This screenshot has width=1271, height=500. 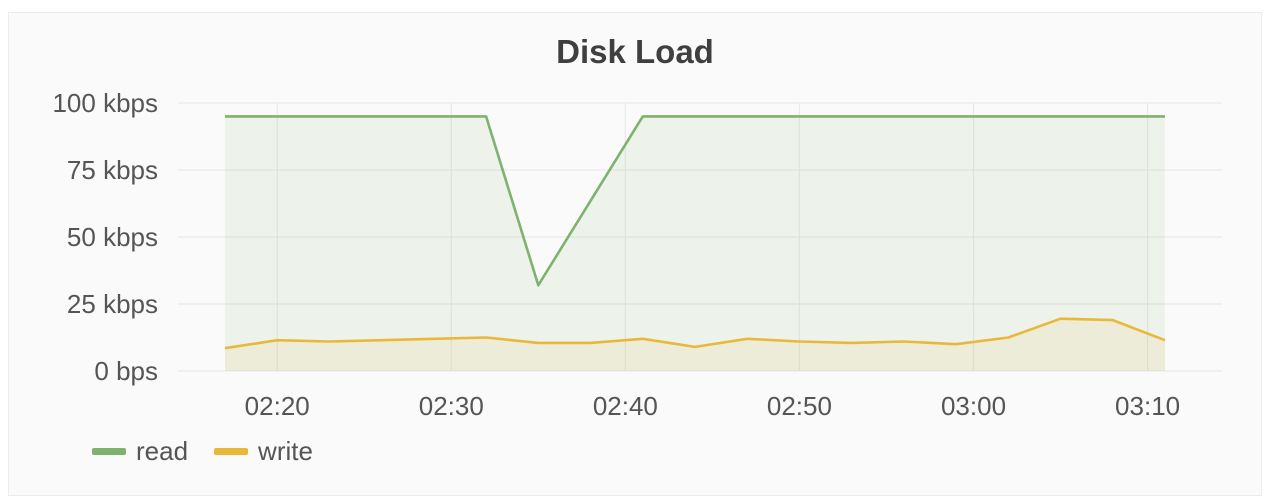 I want to click on legend: read write, so click(x=215, y=451).